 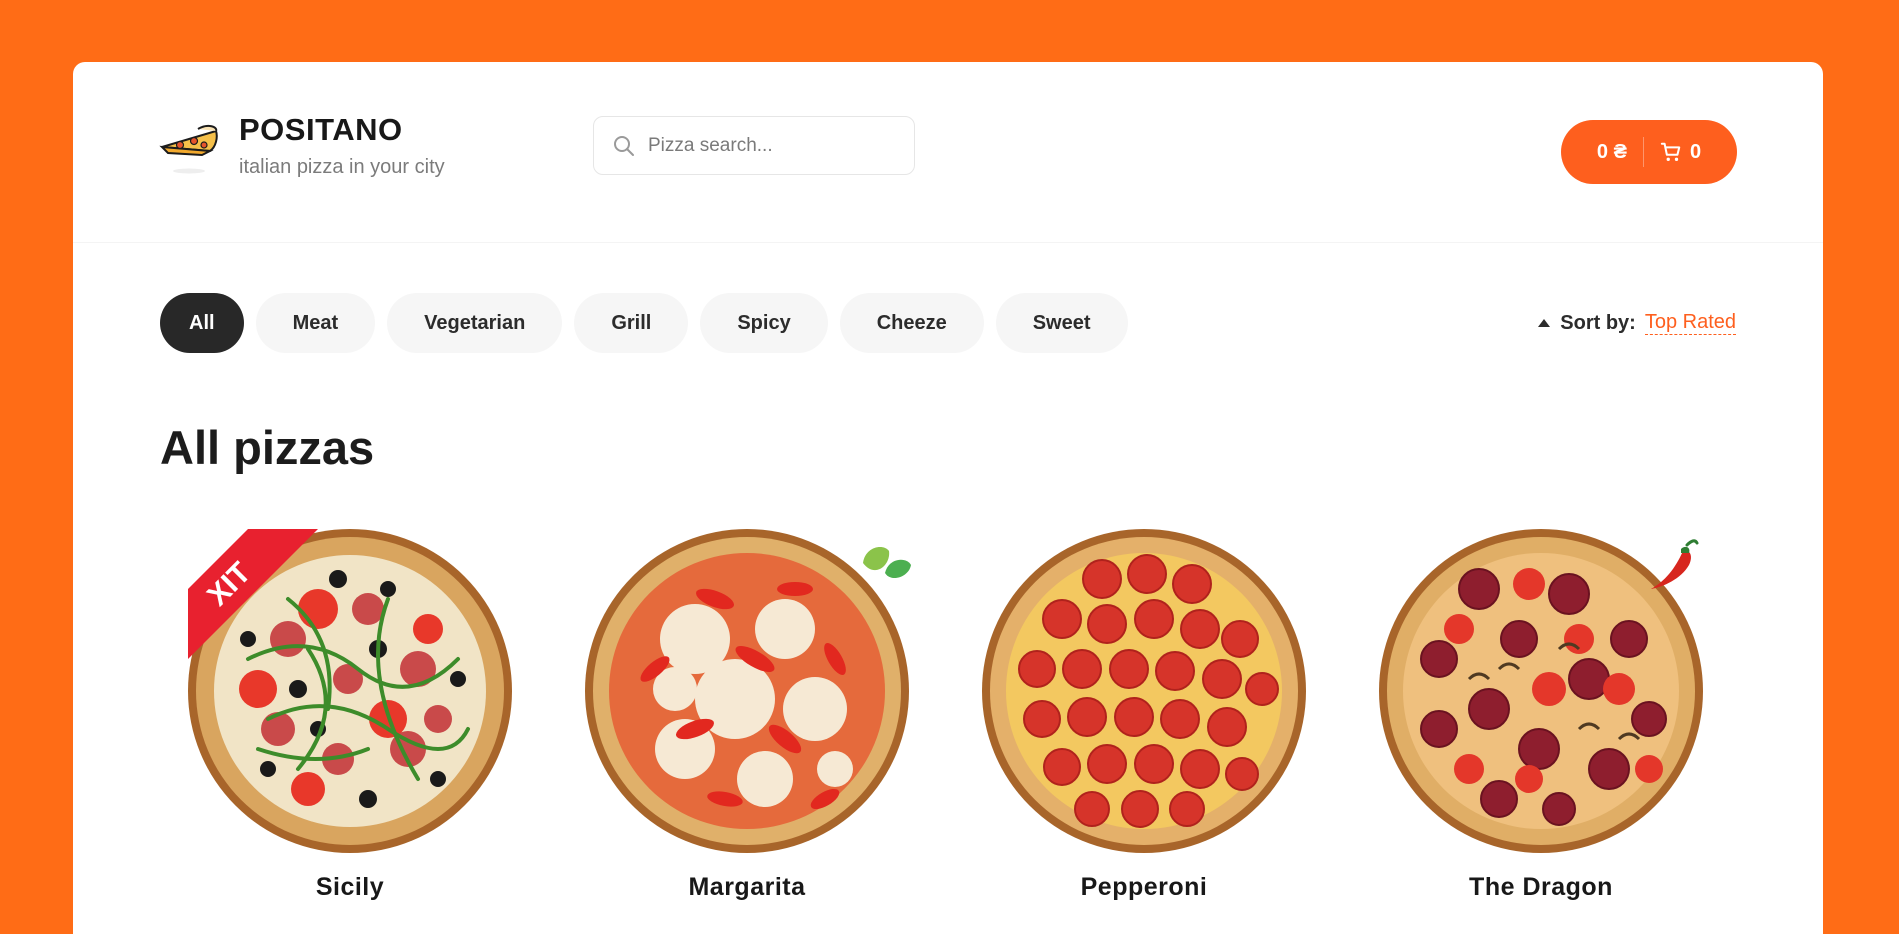 I want to click on pizza-card: The Dragon, so click(x=1541, y=715).